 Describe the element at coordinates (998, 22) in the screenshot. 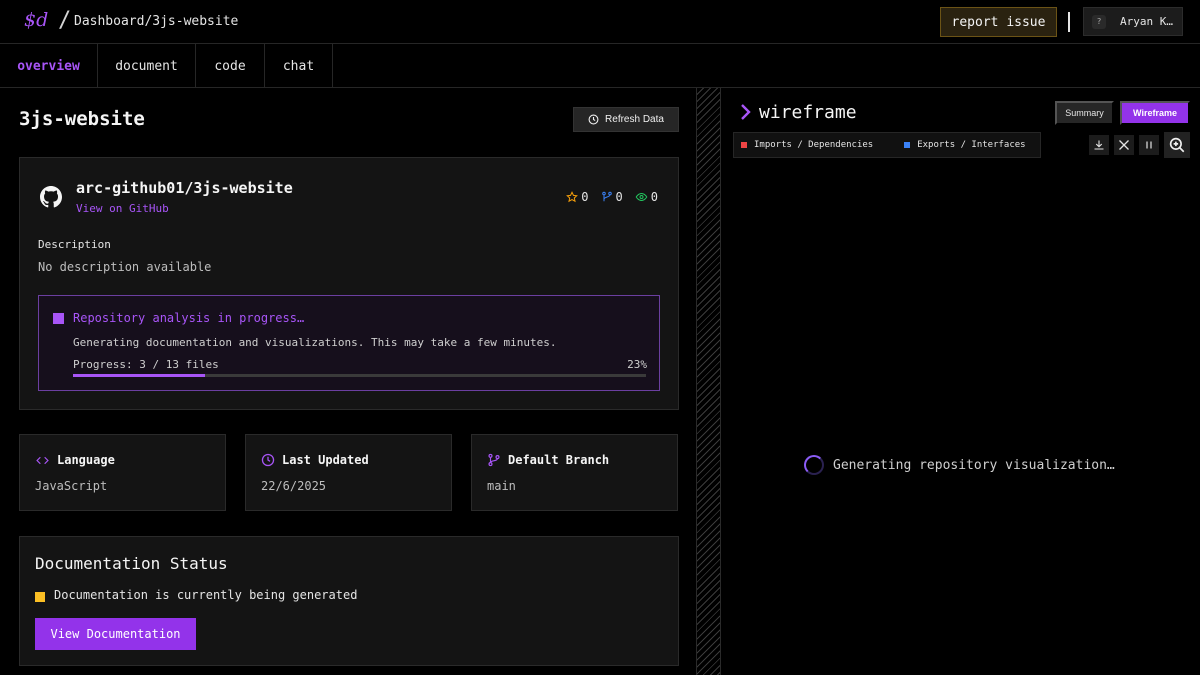

I see `report-issue-button: report issue` at that location.